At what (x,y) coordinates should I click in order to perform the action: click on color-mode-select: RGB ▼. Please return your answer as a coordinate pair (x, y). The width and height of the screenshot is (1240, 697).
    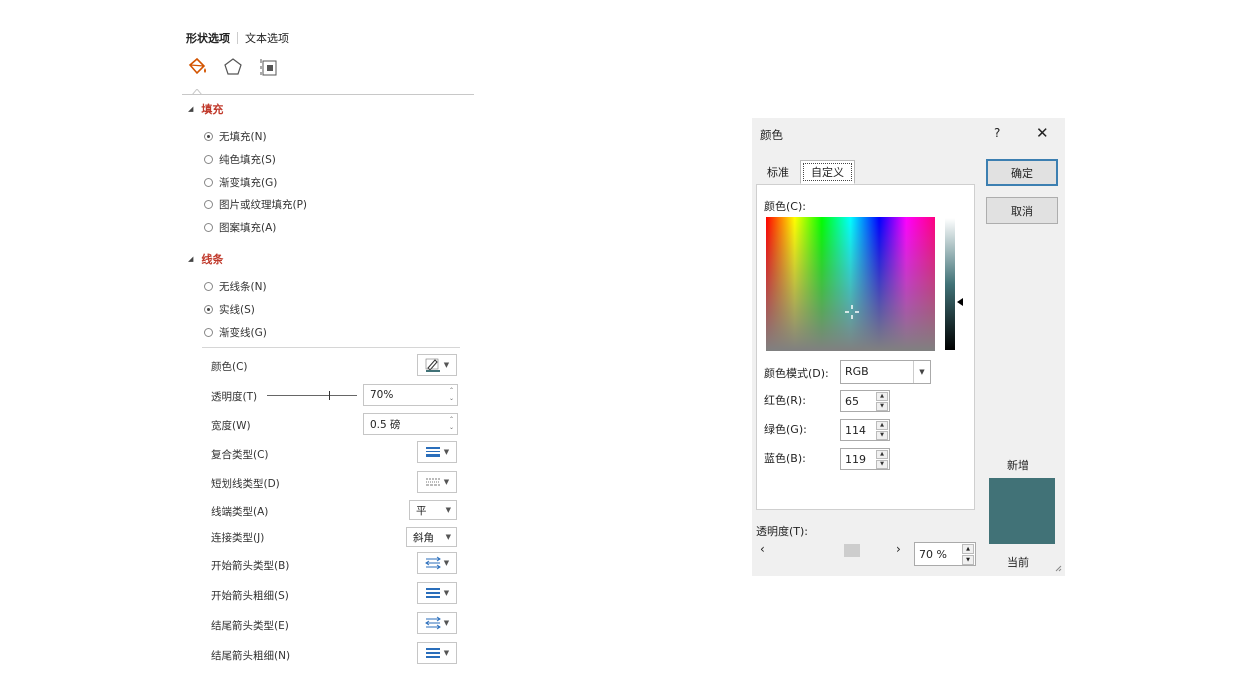
    Looking at the image, I should click on (885, 372).